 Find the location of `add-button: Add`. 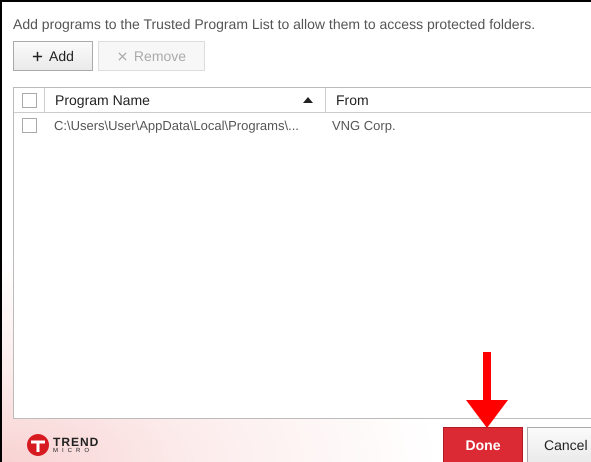

add-button: Add is located at coordinates (53, 56).